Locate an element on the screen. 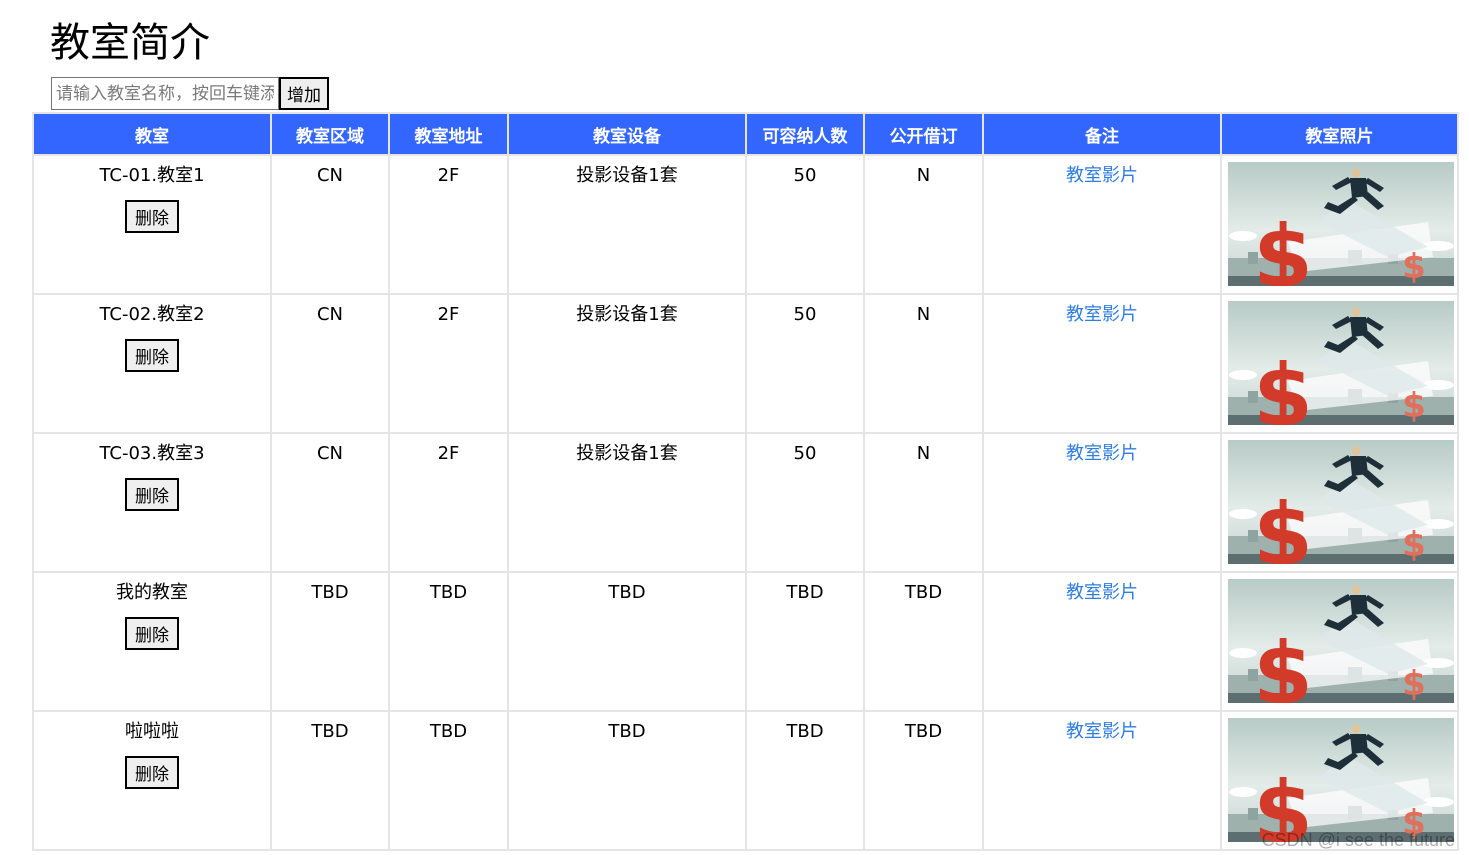  column-header-classroom: 教室 is located at coordinates (152, 134).